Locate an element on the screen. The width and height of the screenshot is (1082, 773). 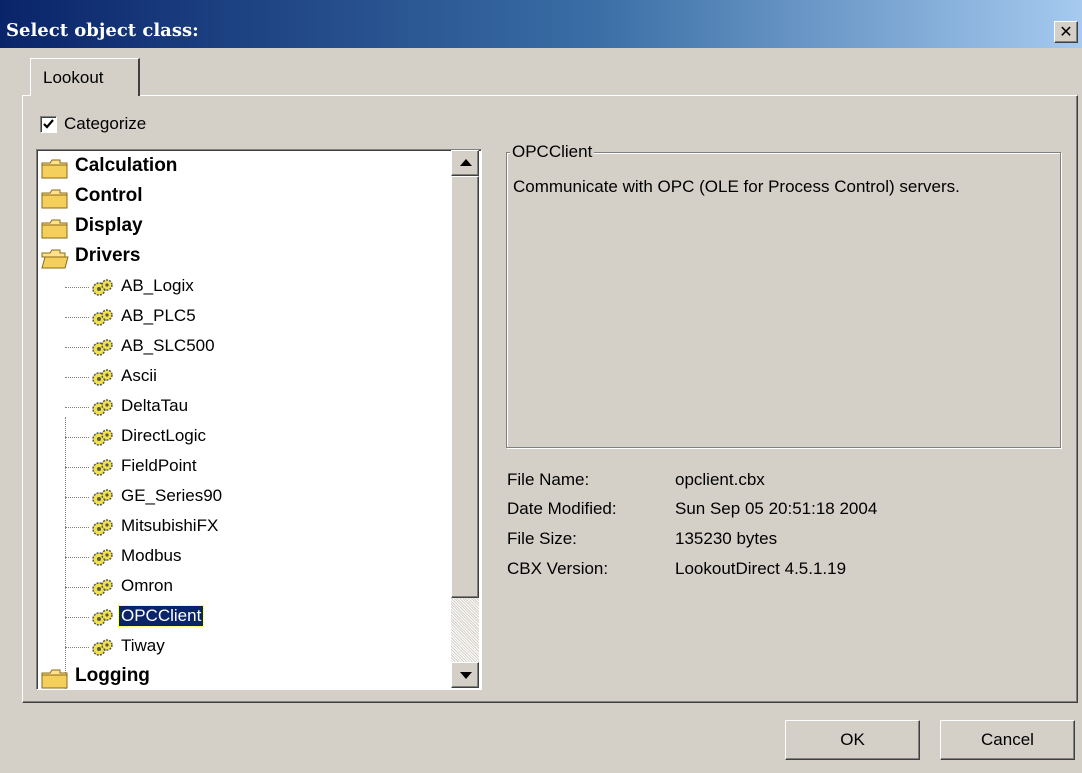
tree-item-label: MitsubishiFX is located at coordinates (170, 525).